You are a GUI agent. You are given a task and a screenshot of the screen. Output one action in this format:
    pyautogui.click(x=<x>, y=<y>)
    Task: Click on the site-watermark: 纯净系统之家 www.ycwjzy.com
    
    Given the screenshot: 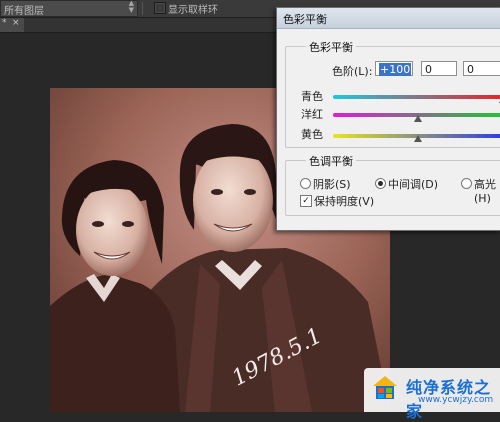 What is the action you would take?
    pyautogui.click(x=432, y=394)
    